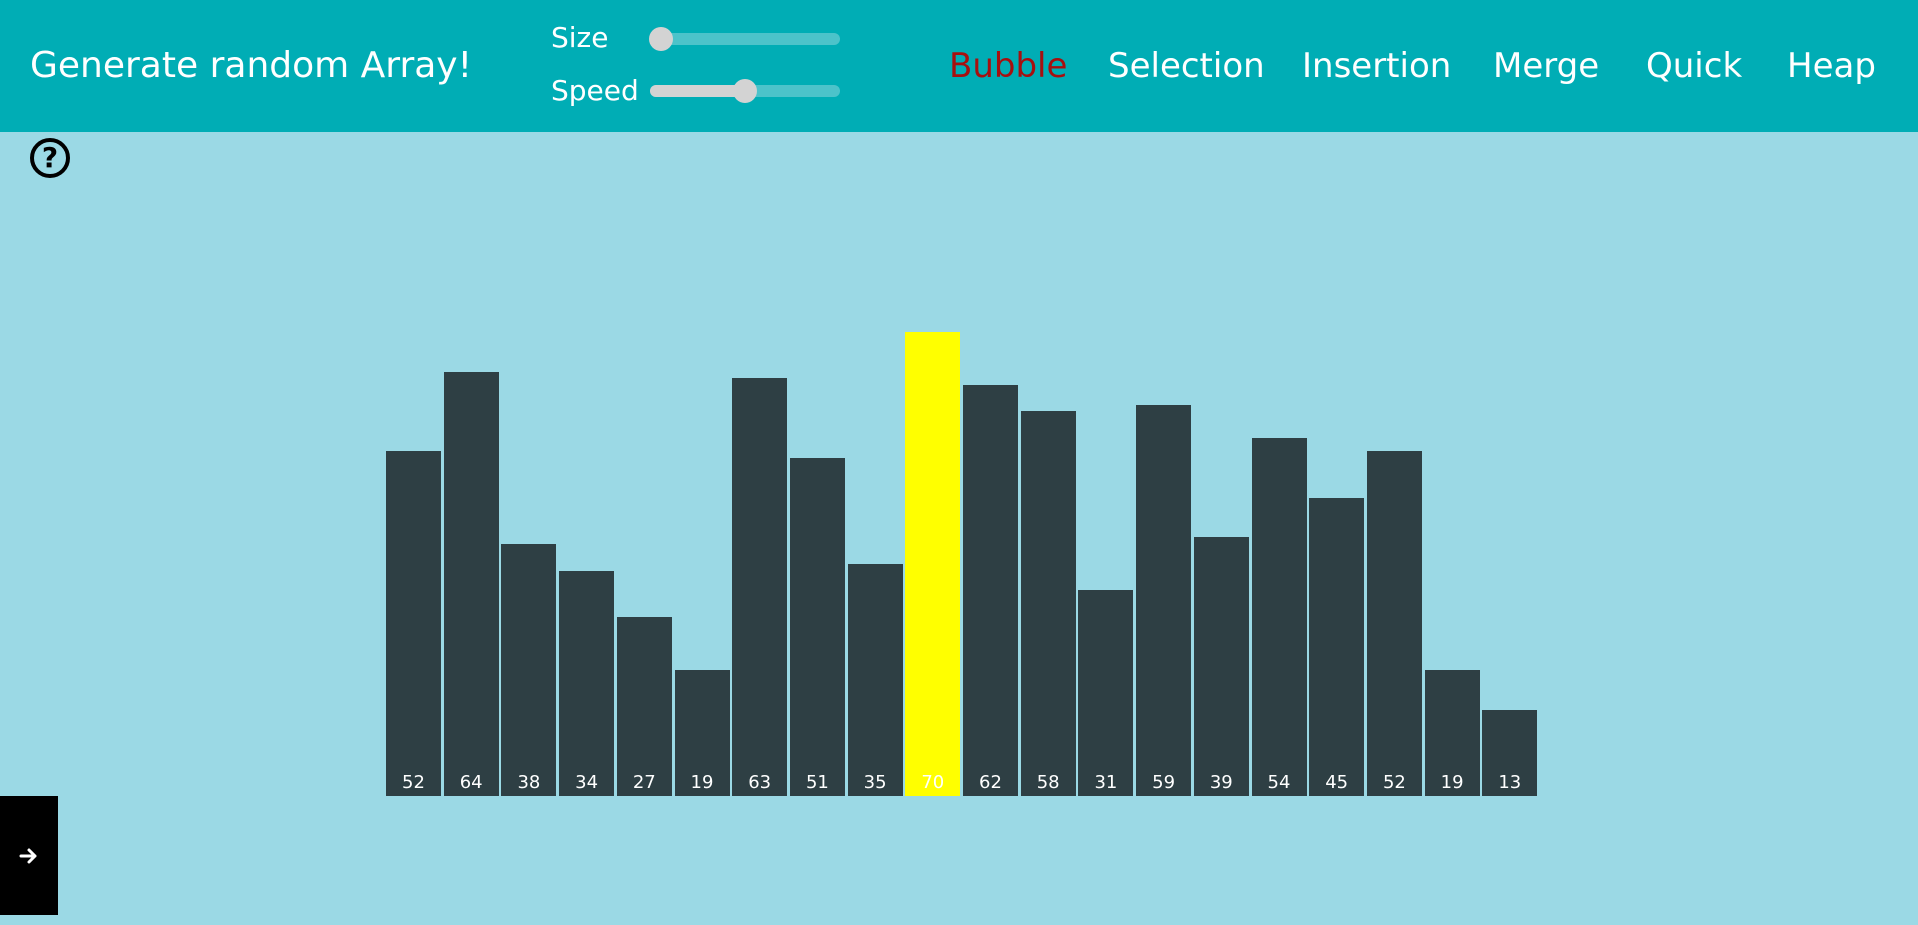  I want to click on size-label: Size, so click(580, 37).